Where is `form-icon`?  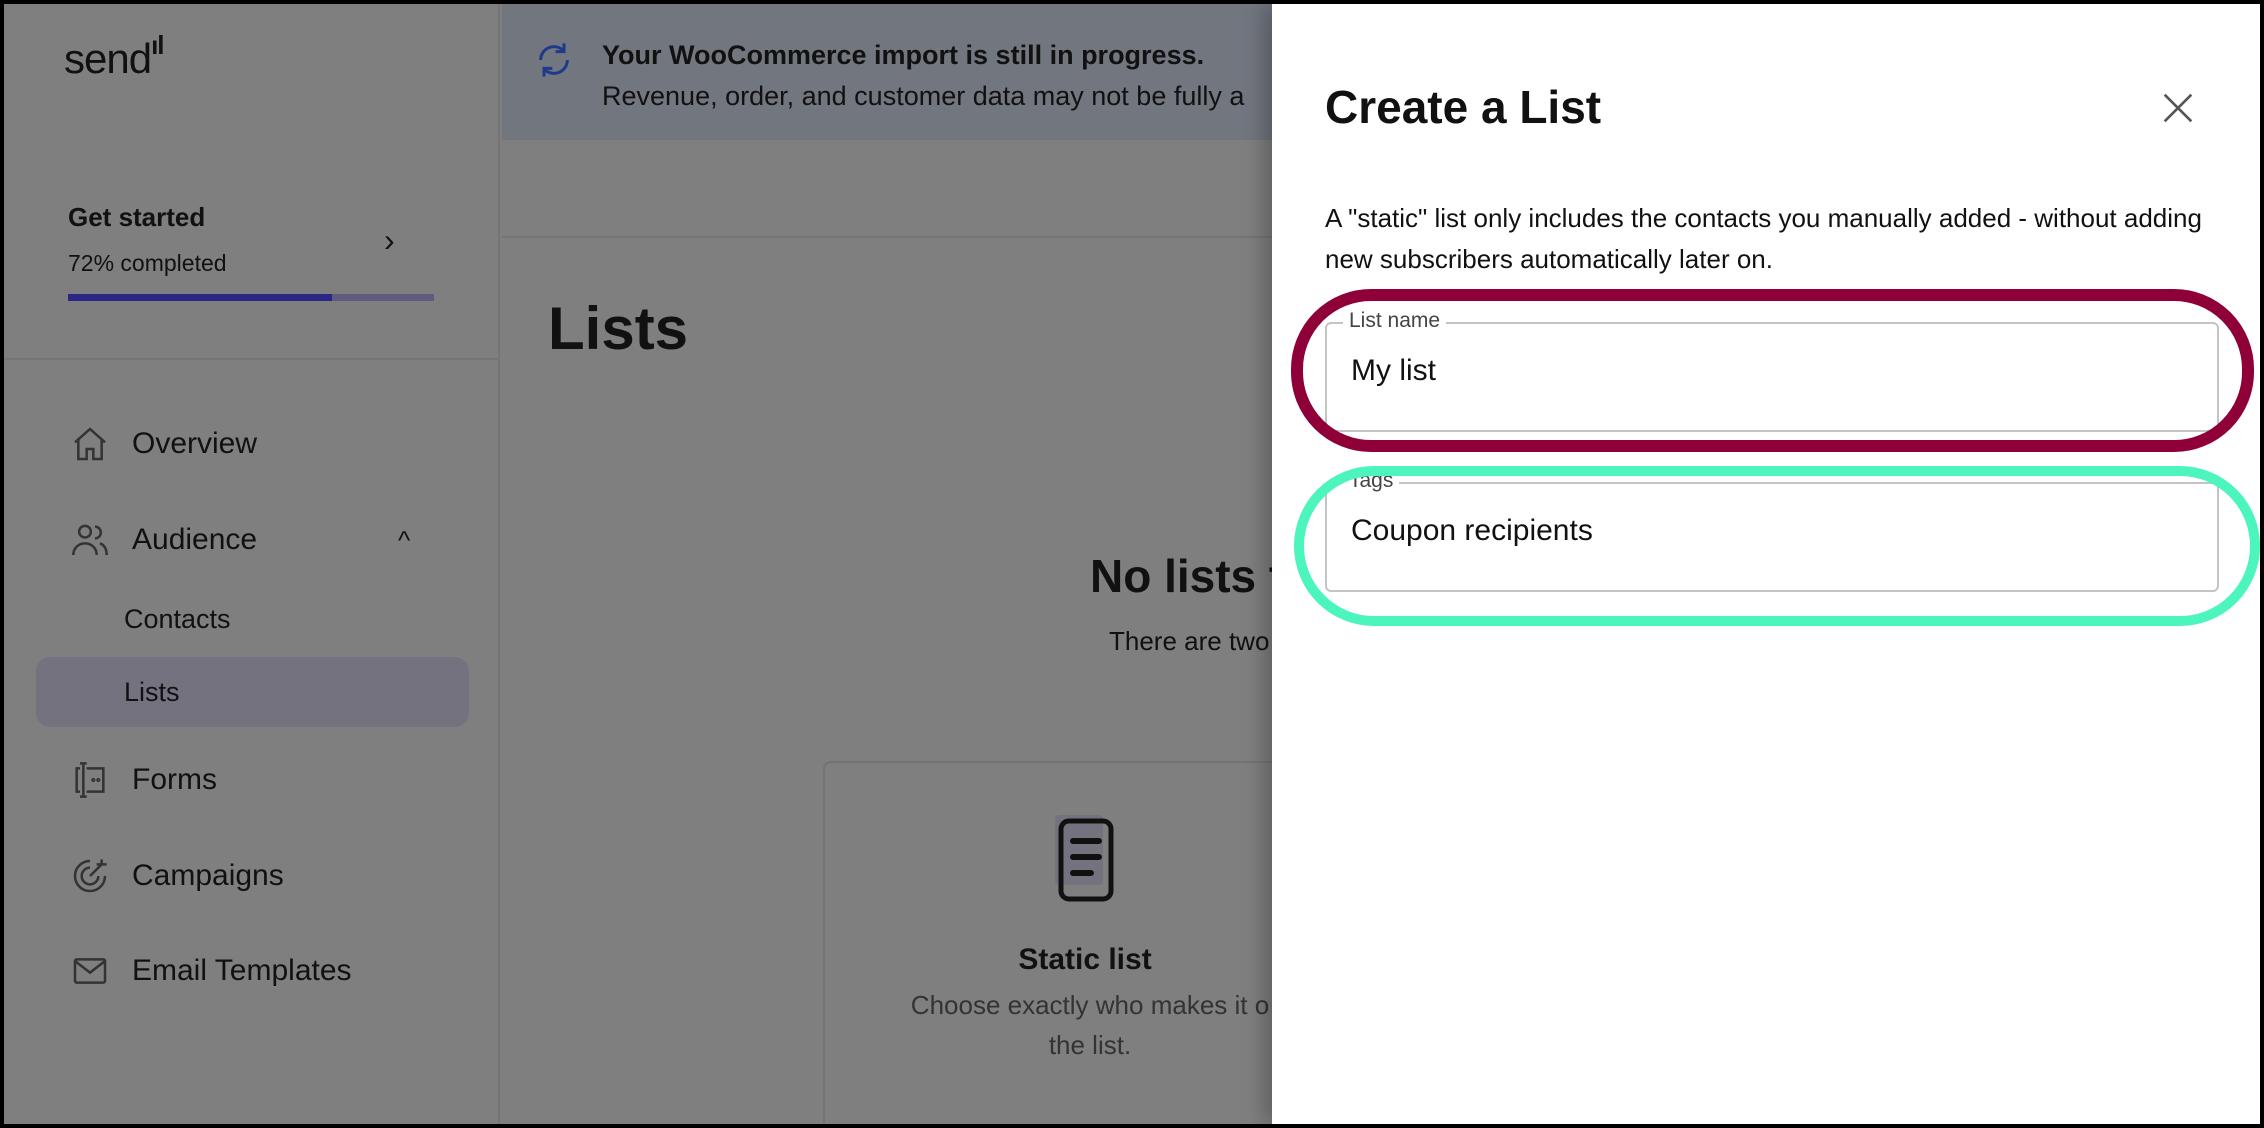
form-icon is located at coordinates (90, 780).